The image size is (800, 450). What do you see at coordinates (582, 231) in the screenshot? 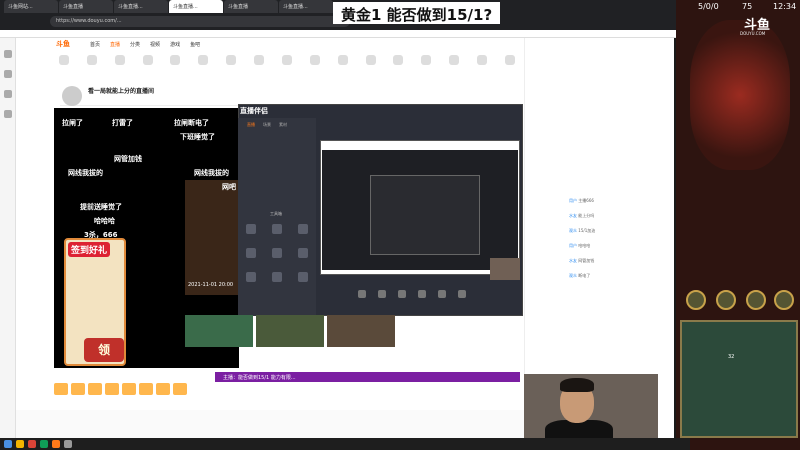
I see `chat-message: 观众 15/1加油` at bounding box center [582, 231].